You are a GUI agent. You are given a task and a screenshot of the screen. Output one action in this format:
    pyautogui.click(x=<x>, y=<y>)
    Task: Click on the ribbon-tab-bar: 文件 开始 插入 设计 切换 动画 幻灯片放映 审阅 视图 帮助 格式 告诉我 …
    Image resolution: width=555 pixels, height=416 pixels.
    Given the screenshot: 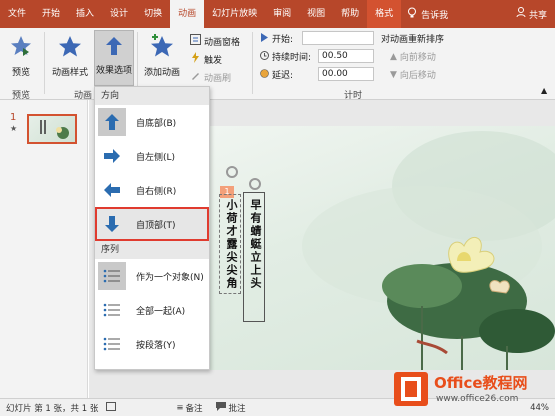 What is the action you would take?
    pyautogui.click(x=277, y=14)
    